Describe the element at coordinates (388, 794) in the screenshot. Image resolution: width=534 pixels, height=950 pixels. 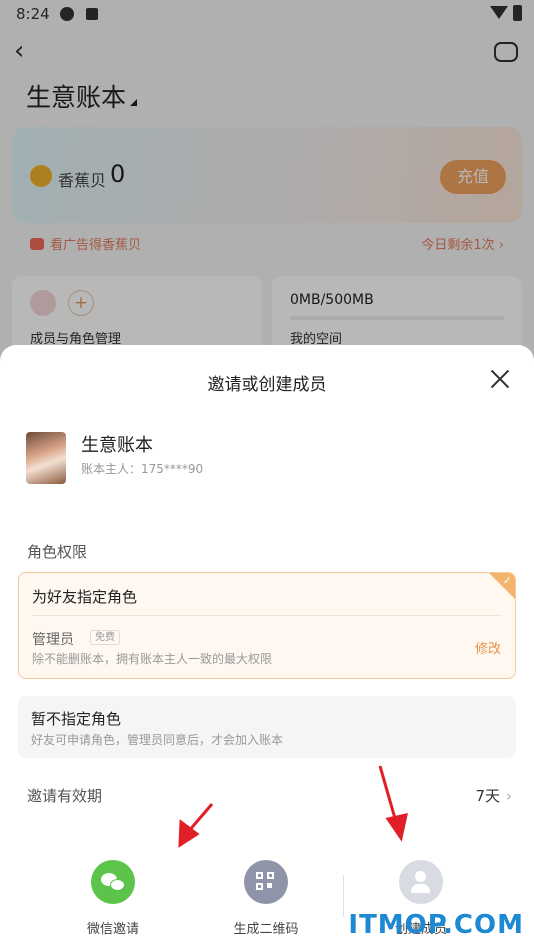
I see `arrow-2-shaft` at that location.